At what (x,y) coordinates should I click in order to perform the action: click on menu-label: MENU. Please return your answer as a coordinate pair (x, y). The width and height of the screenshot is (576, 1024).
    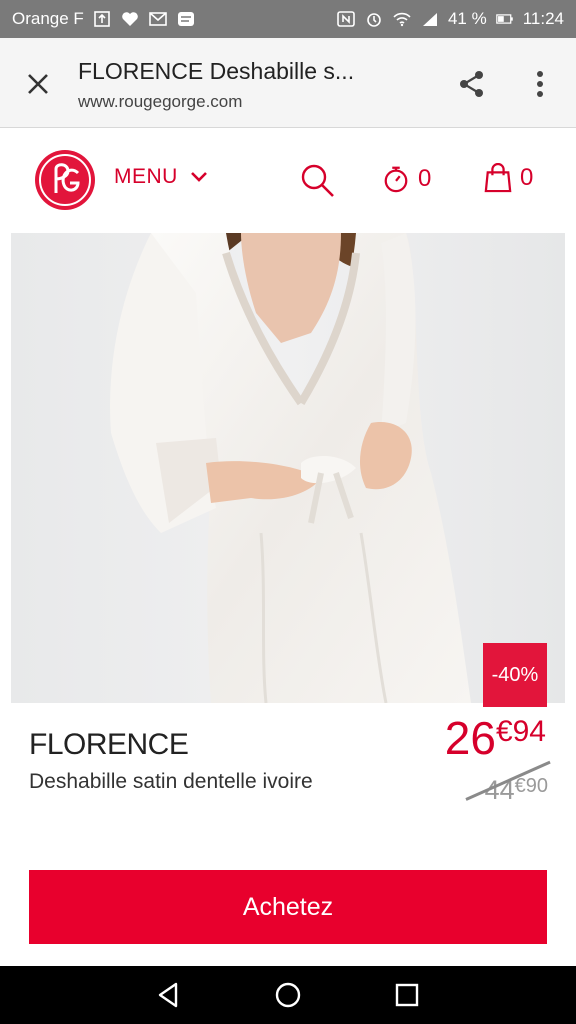
    Looking at the image, I should click on (146, 176).